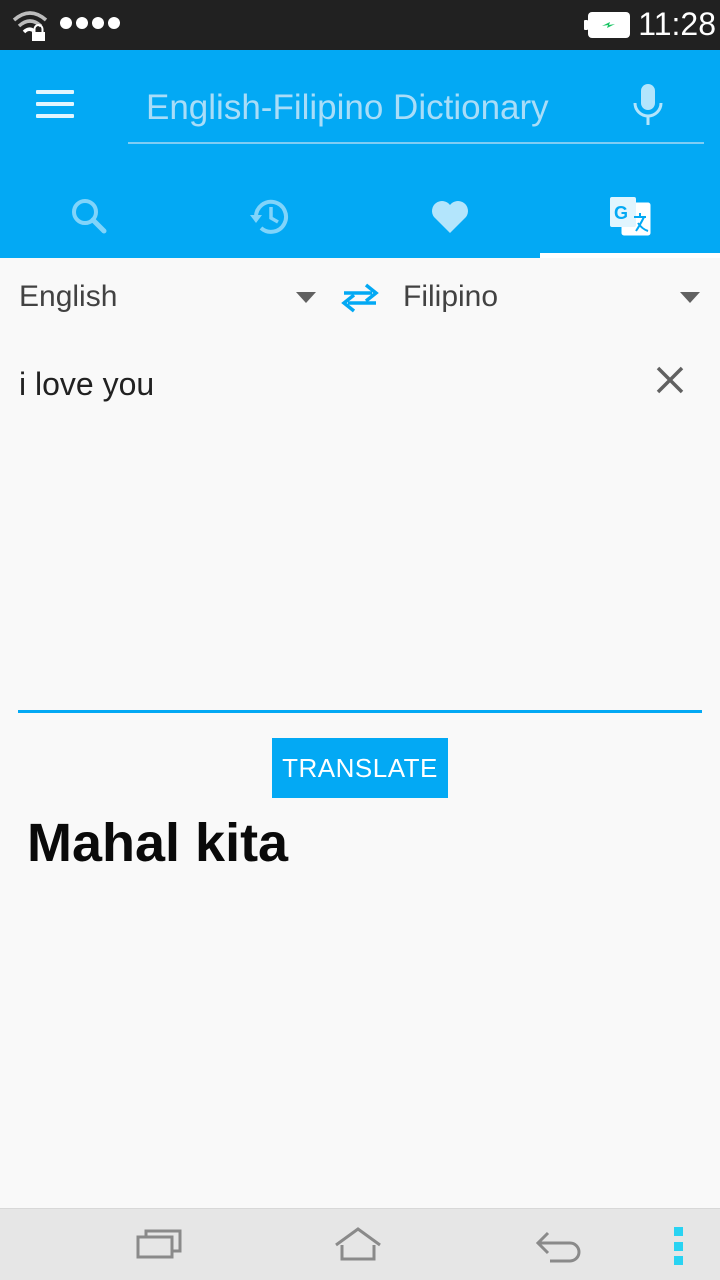 The width and height of the screenshot is (720, 1280). What do you see at coordinates (450, 297) in the screenshot?
I see `target-language-select: Filipino` at bounding box center [450, 297].